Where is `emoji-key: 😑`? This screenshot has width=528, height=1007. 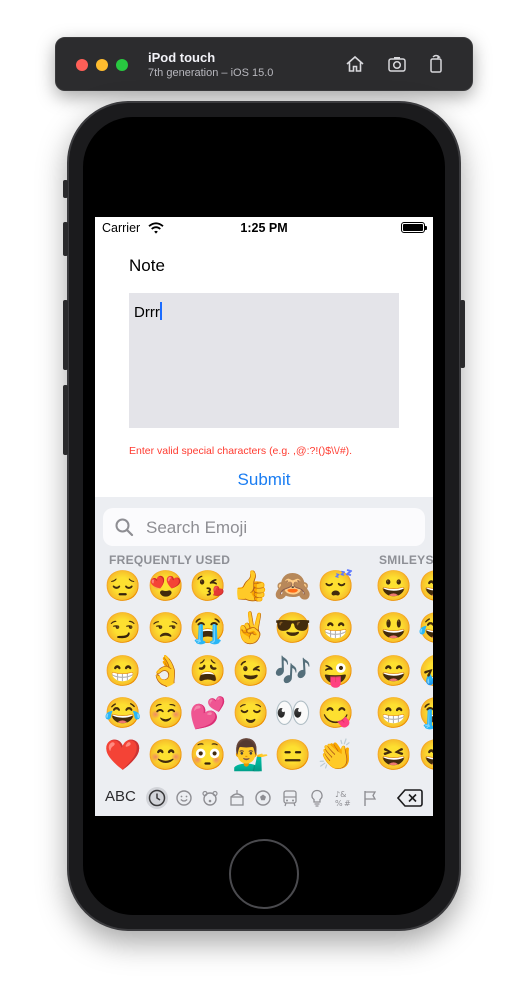 emoji-key: 😑 is located at coordinates (293, 756).